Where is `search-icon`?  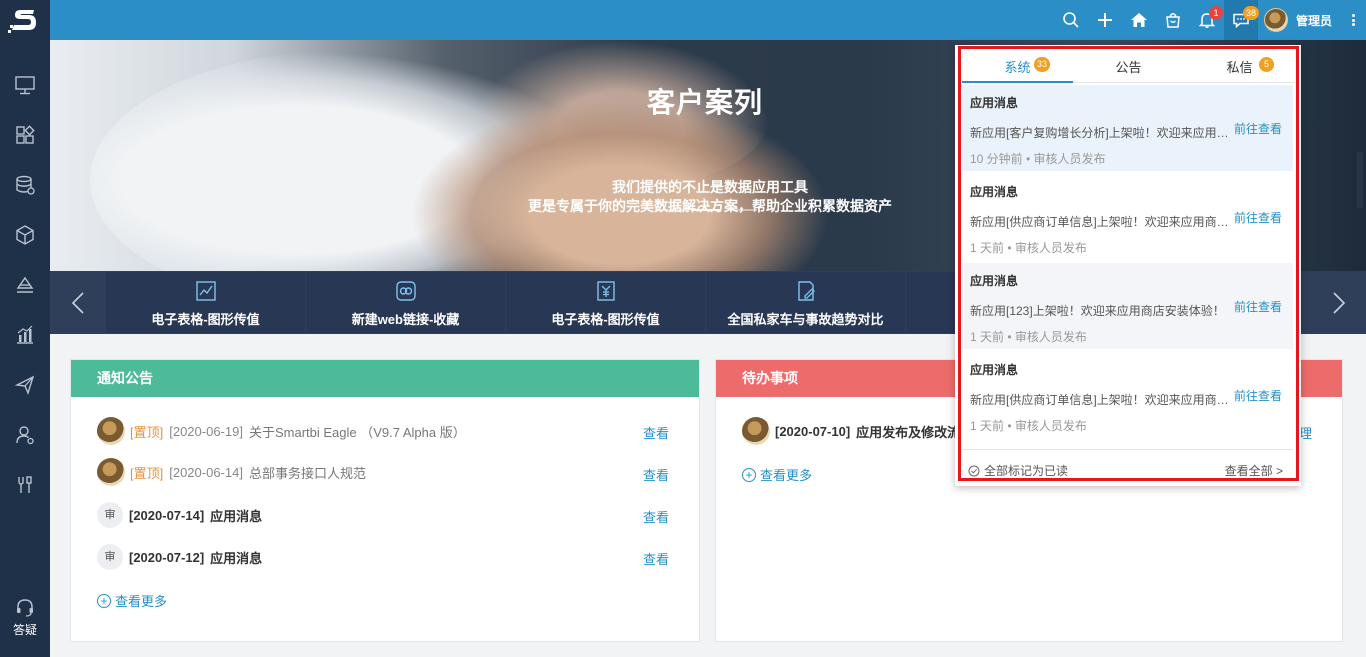
search-icon is located at coordinates (1071, 20).